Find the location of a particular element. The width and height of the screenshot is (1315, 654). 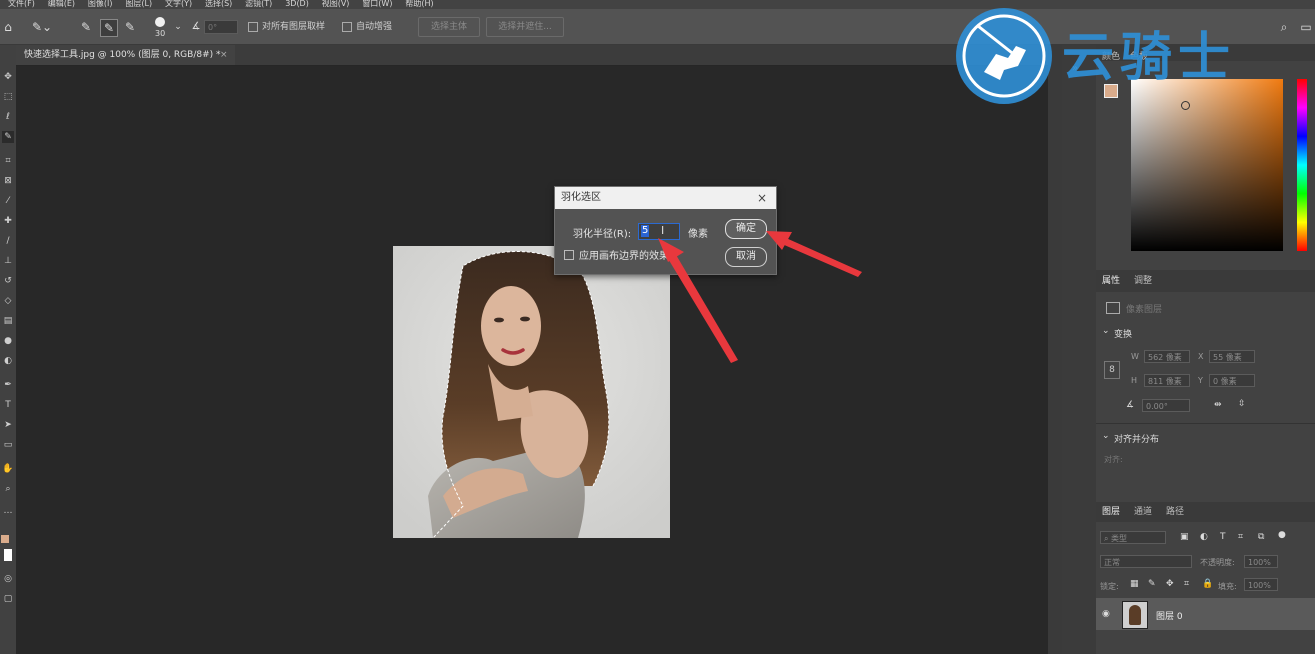

rotation-input: 0.00° is located at coordinates (1166, 405).